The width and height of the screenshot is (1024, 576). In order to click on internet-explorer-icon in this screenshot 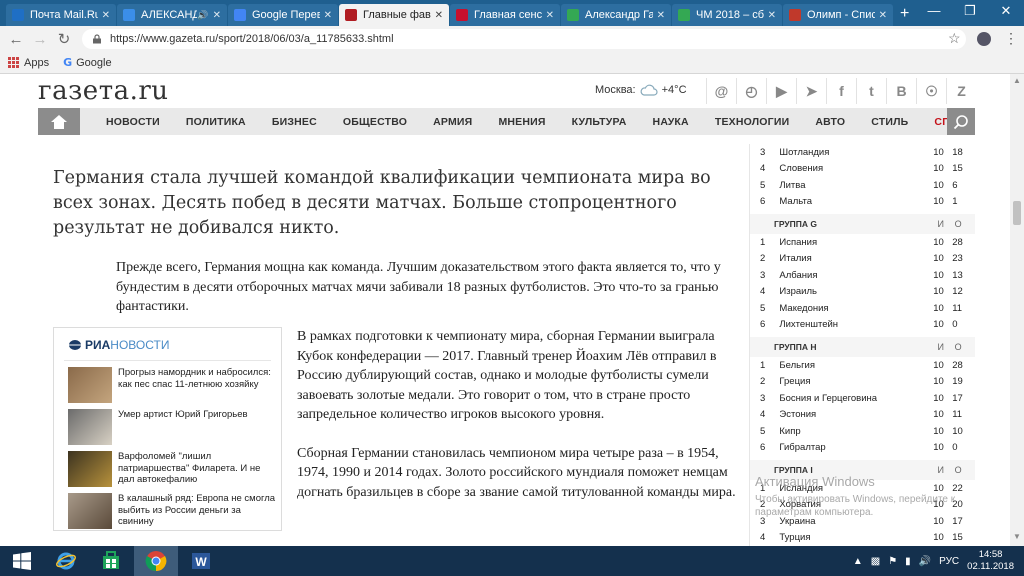, I will do `click(66, 561)`.